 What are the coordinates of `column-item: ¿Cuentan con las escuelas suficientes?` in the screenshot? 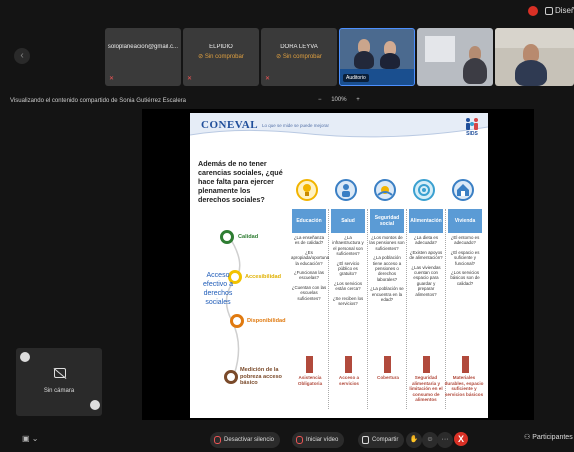 It's located at (309, 292).